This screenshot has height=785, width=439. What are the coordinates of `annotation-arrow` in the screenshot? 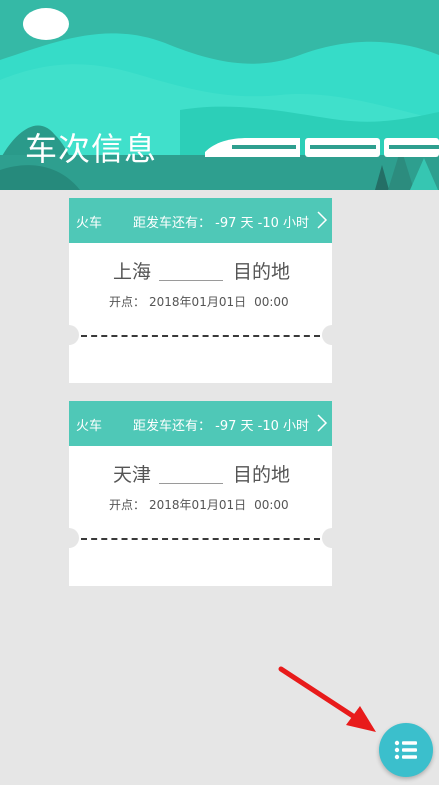 It's located at (327, 699).